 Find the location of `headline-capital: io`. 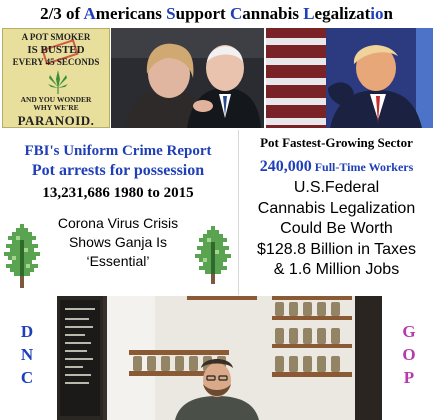

headline-capital: io is located at coordinates (377, 13).